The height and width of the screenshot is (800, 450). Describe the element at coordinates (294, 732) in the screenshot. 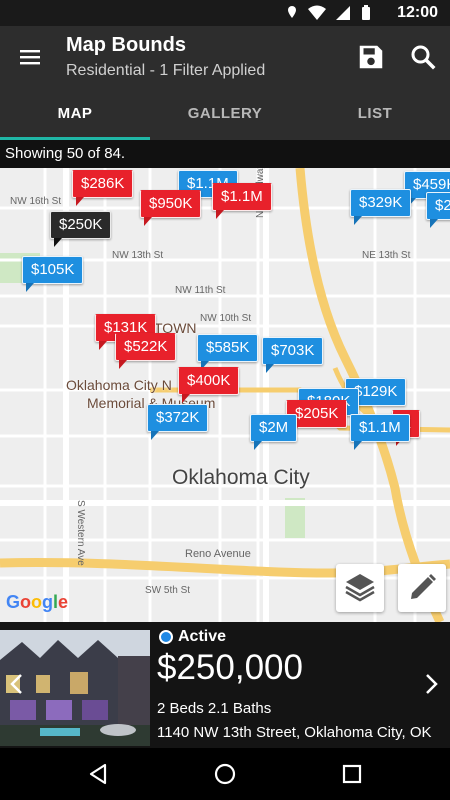

I see `listing-address: 1140 NW 13th Street, Oklahoma City, OK` at that location.